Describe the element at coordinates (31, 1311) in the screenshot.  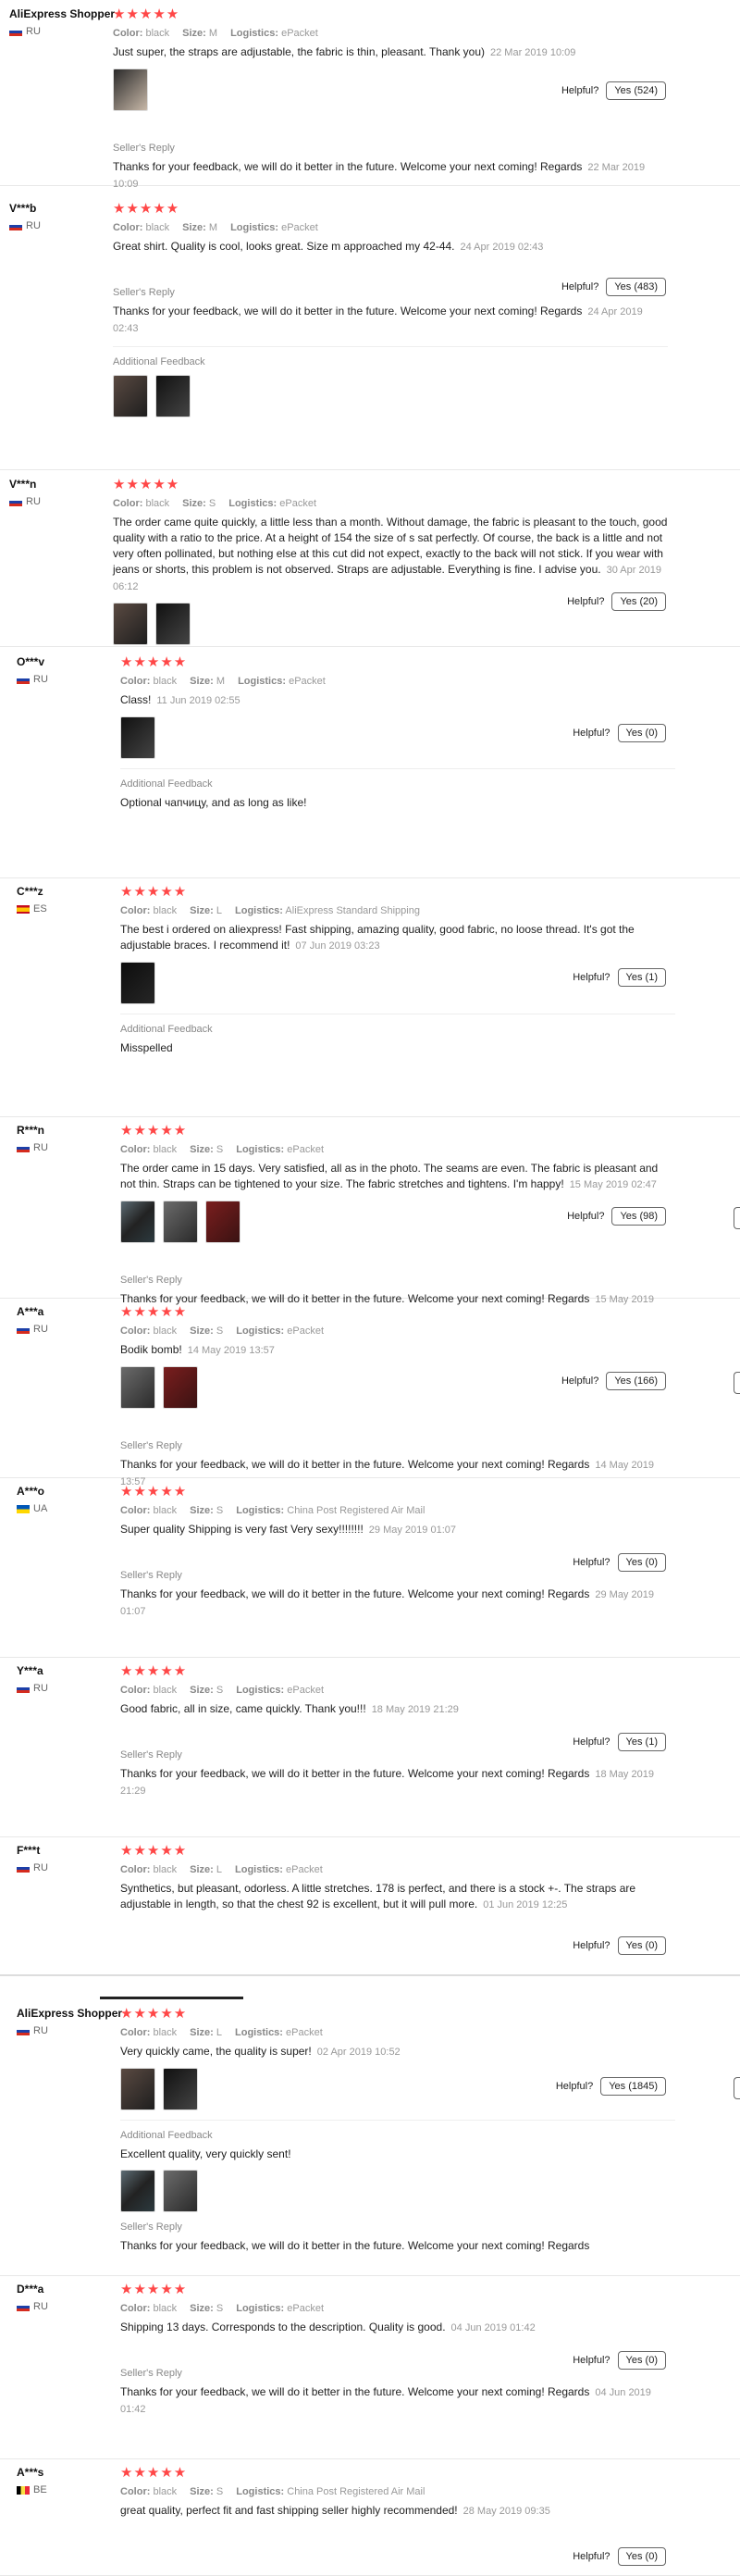
I see `reviewer-name: A***a` at that location.